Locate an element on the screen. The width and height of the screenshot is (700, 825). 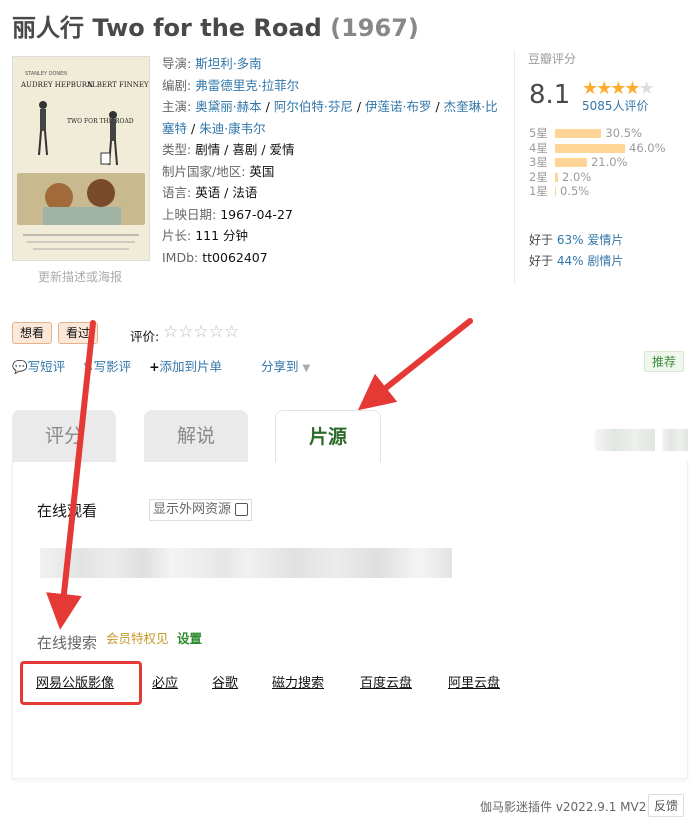
better-pct: 44% is located at coordinates (570, 261).